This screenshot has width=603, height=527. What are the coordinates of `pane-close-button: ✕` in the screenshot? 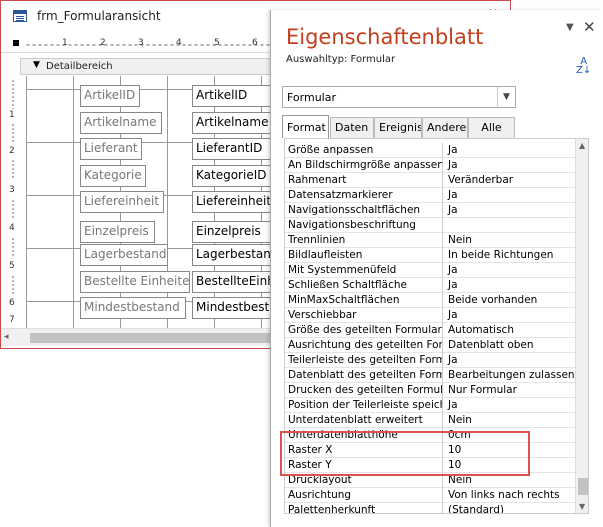 It's located at (589, 27).